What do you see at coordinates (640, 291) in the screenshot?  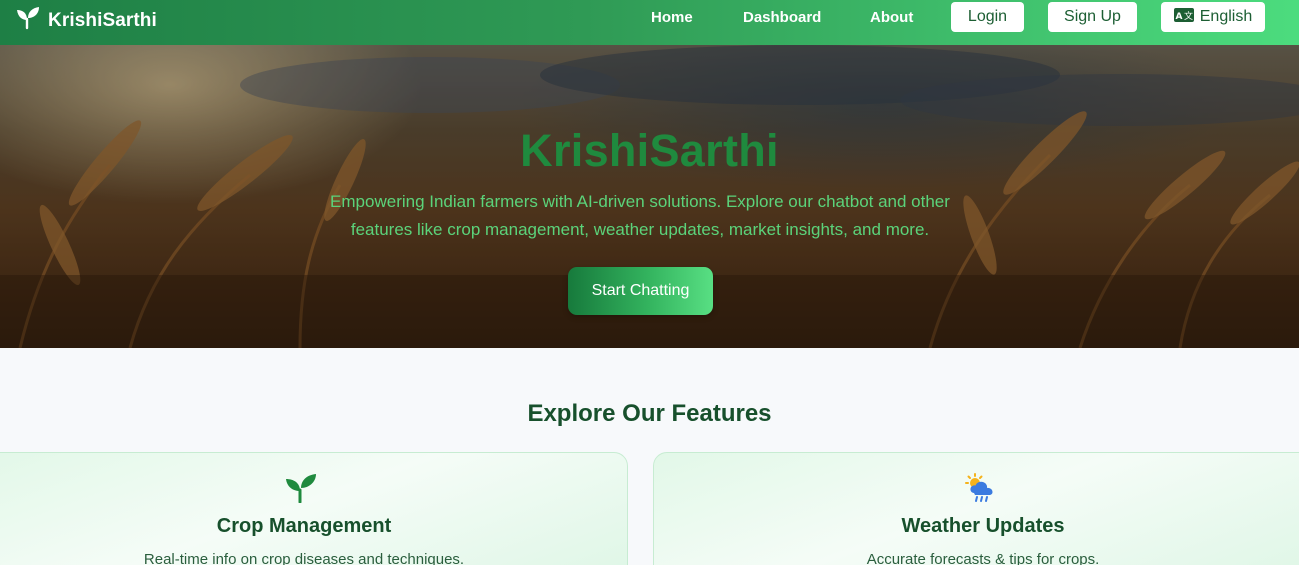 I see `start-chatting-button: Start Chatting` at bounding box center [640, 291].